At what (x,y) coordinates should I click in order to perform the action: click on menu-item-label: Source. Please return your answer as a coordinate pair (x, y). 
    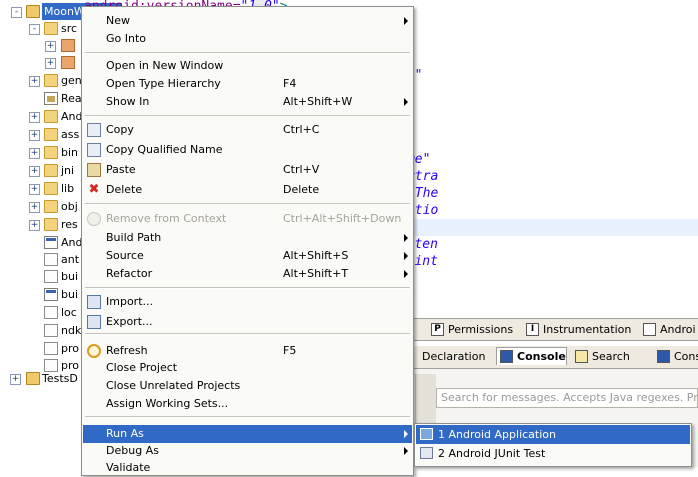
    Looking at the image, I should click on (125, 255).